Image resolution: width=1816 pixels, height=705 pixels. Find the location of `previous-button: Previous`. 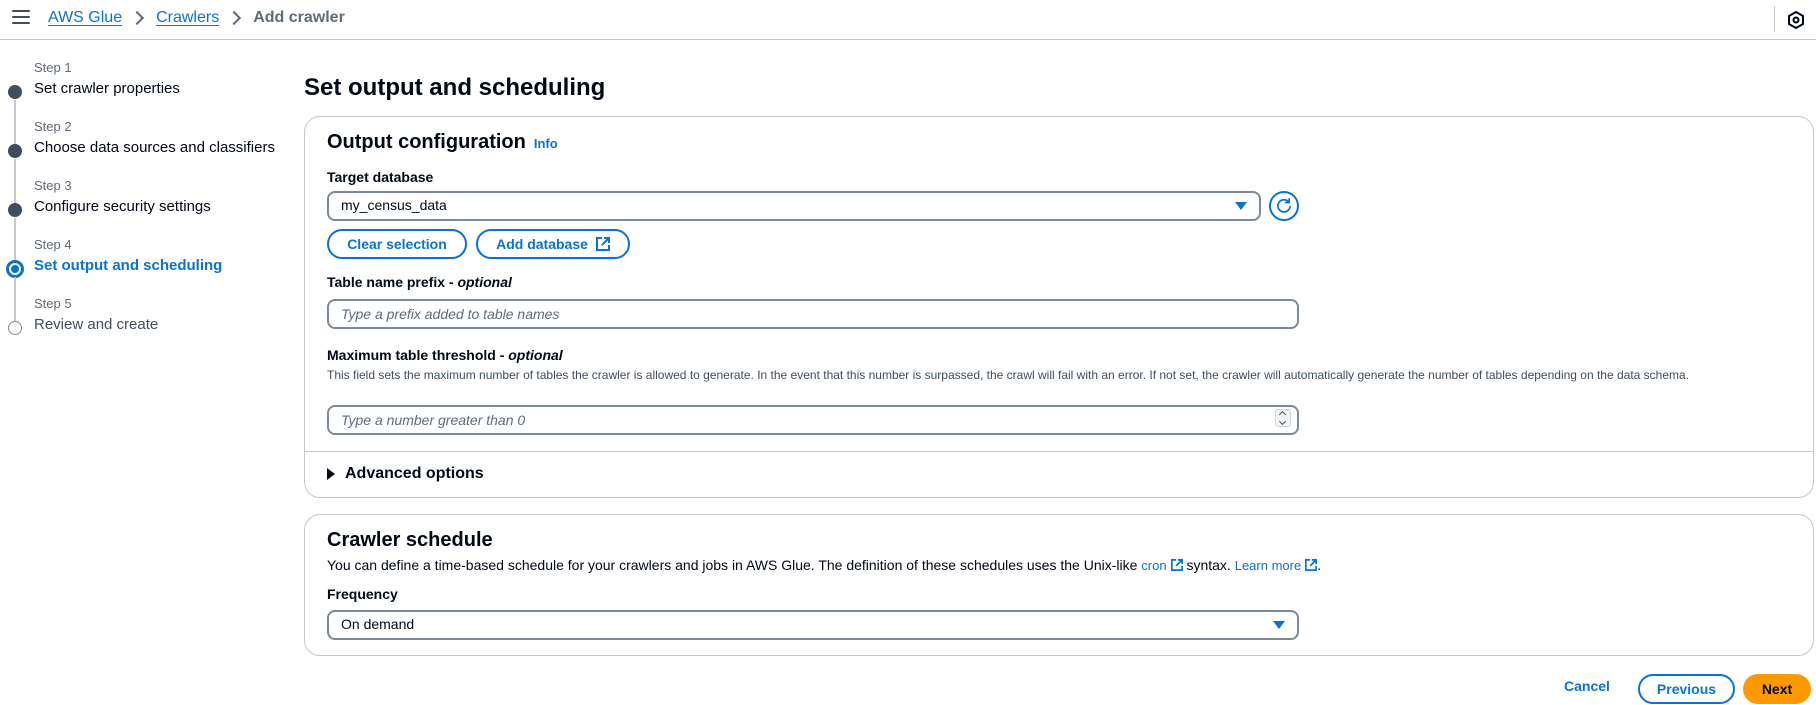

previous-button: Previous is located at coordinates (1686, 689).